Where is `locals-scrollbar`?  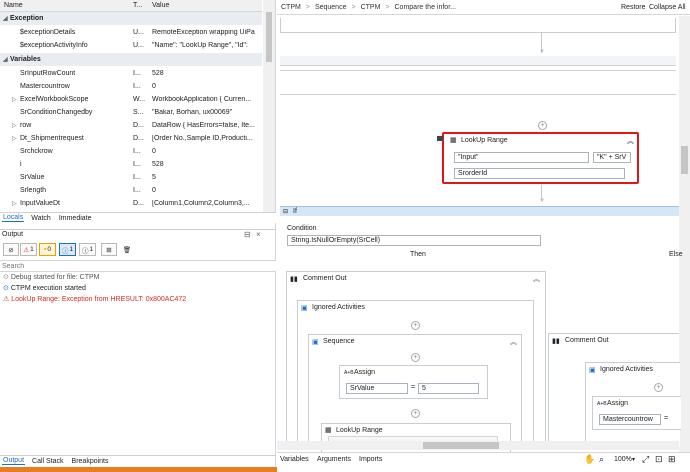 locals-scrollbar is located at coordinates (269, 106).